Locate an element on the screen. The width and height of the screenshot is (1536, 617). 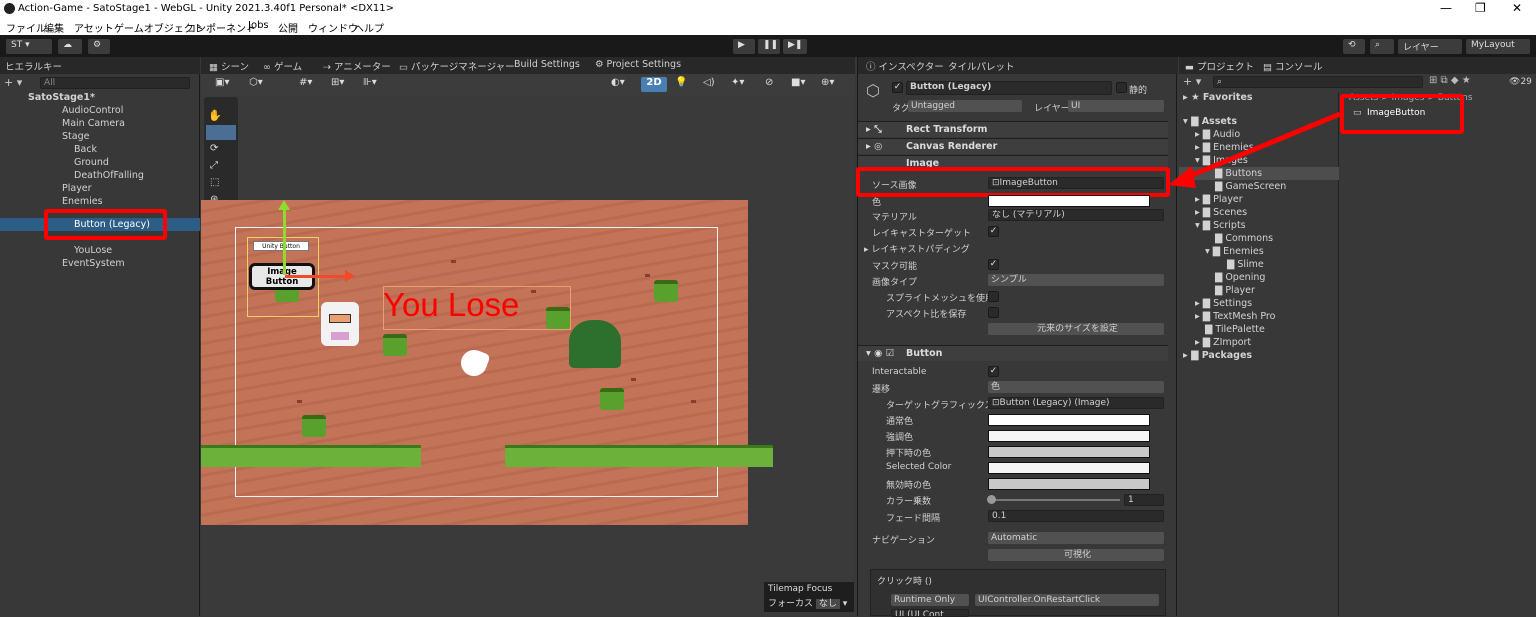
annotation-arrow is located at coordinates (1254, 149).